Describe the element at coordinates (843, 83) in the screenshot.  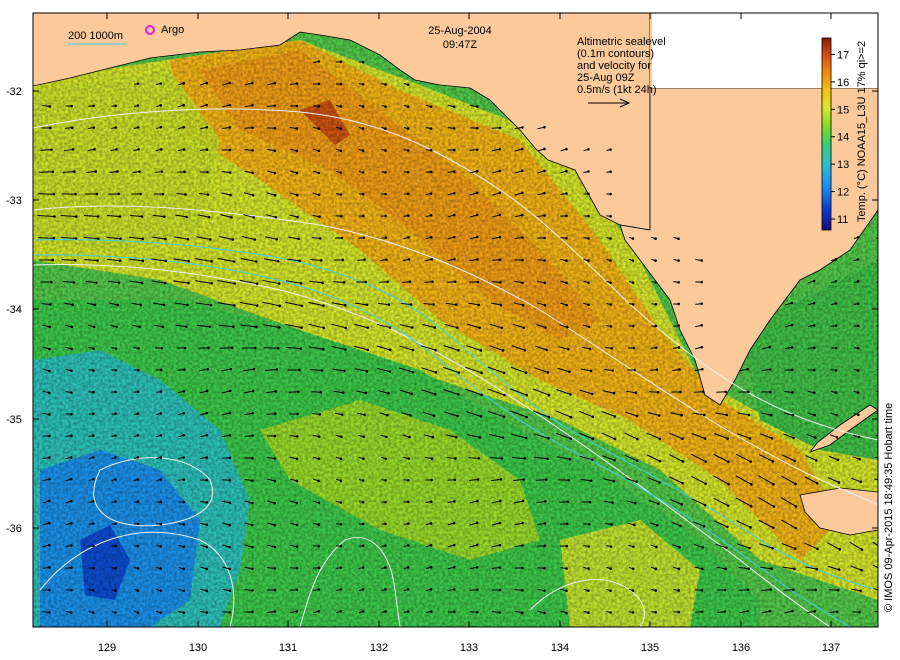
I see `colorbar-tick-label: 16` at that location.